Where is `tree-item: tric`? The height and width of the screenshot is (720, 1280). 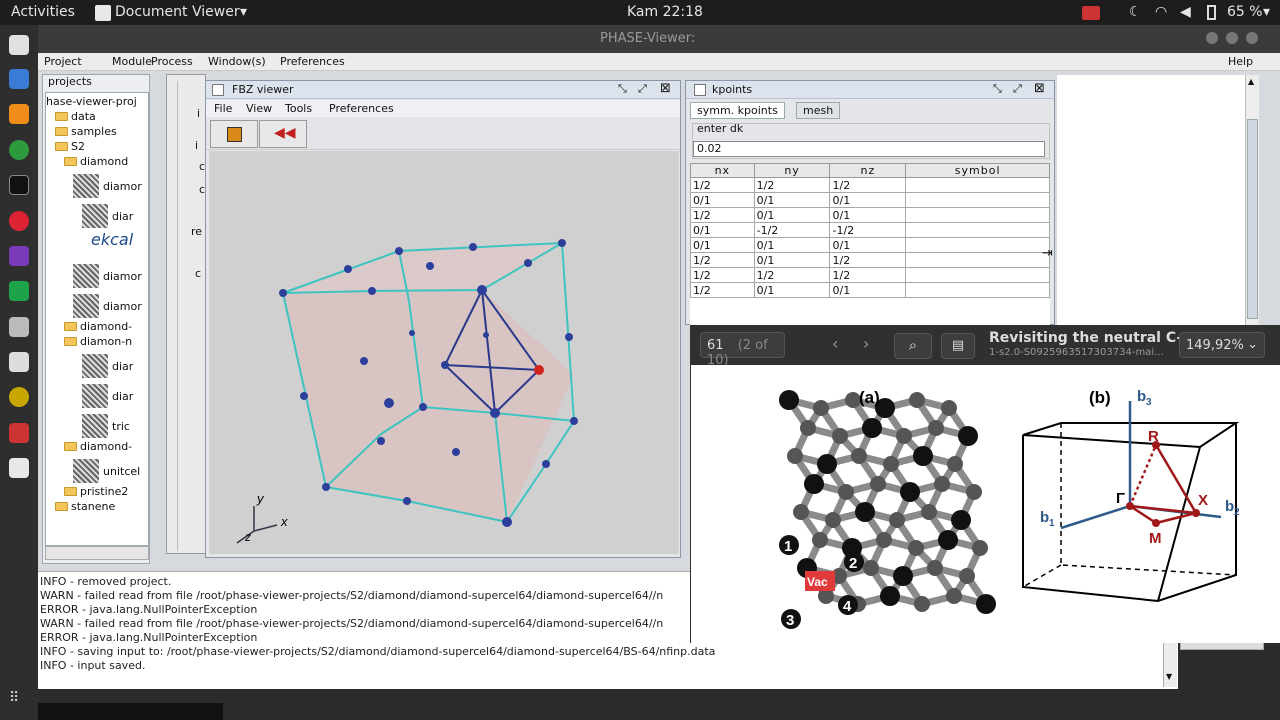 tree-item: tric is located at coordinates (106, 426).